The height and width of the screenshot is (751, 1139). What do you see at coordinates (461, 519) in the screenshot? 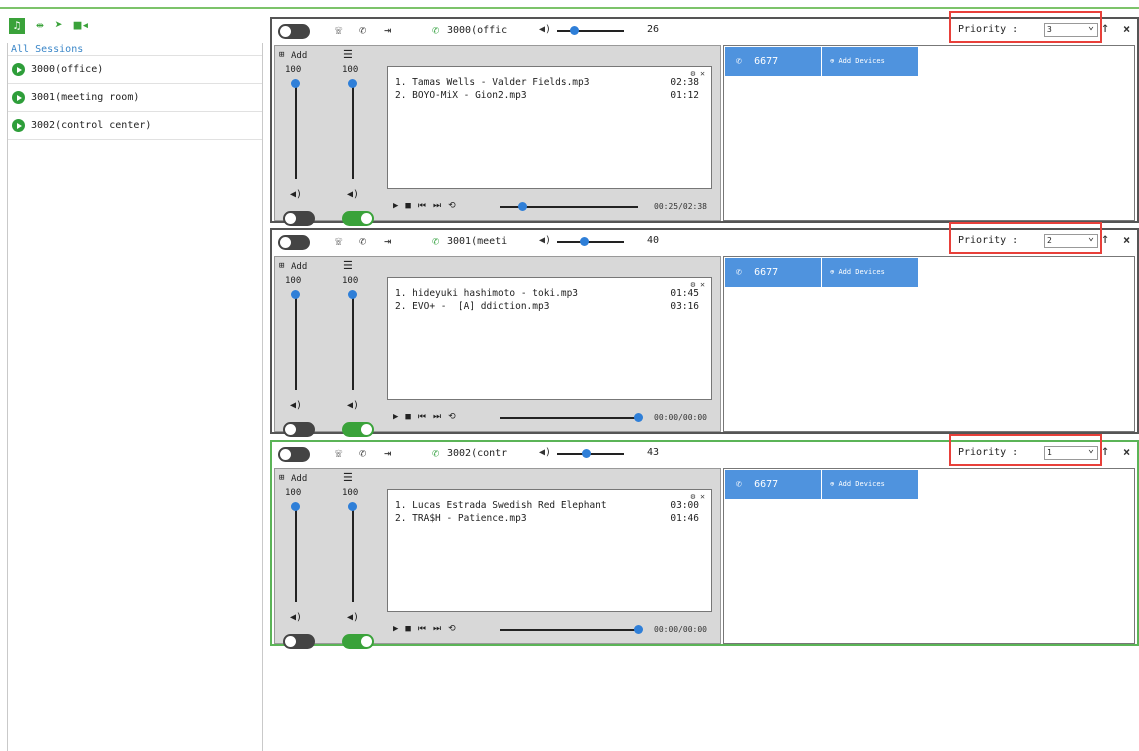
I see `track-item: 2. TRA$H - Patience.mp3` at bounding box center [461, 519].